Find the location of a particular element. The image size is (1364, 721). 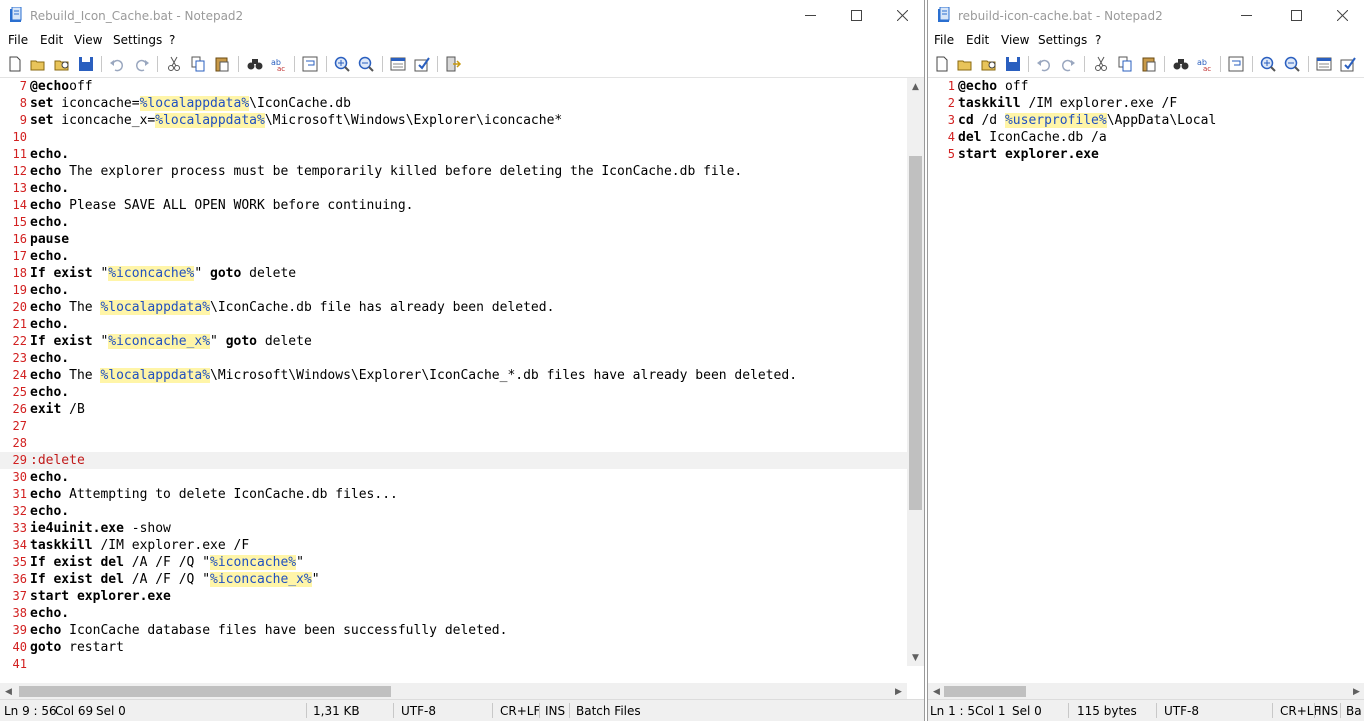

code-line: 28 is located at coordinates (453, 443).